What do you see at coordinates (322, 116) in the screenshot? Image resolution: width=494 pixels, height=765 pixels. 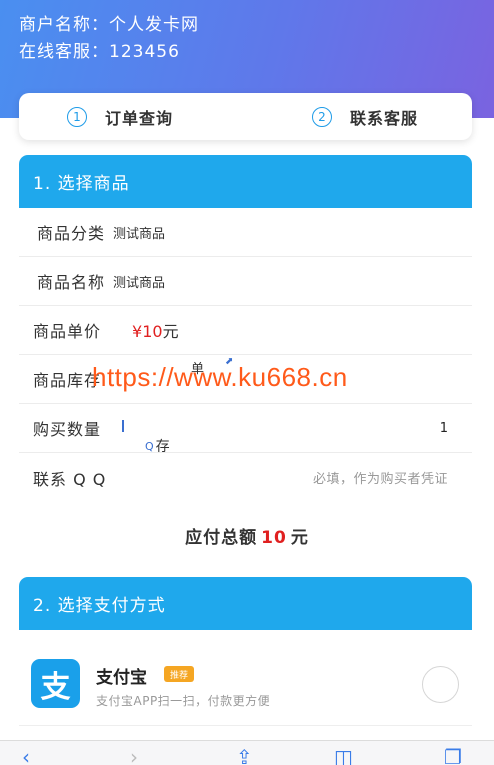 I see `step-2-icon: 2` at bounding box center [322, 116].